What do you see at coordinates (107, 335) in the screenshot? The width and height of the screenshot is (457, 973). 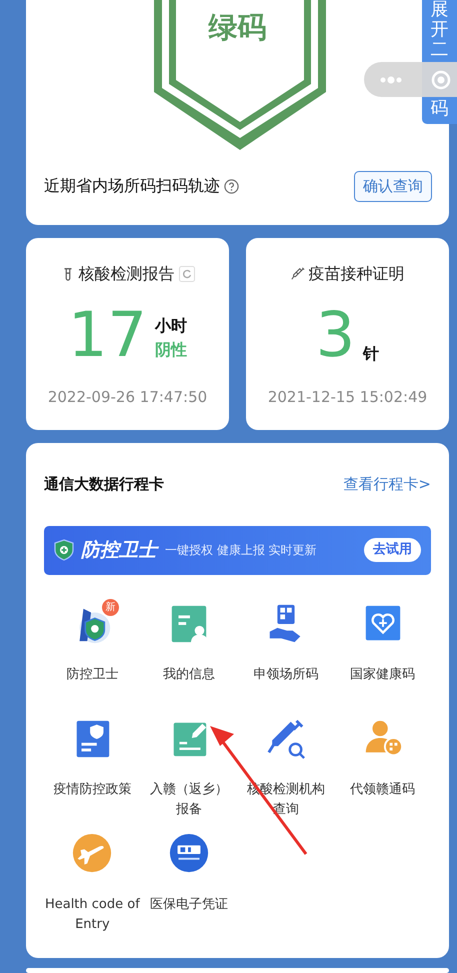 I see `count-value: 17` at bounding box center [107, 335].